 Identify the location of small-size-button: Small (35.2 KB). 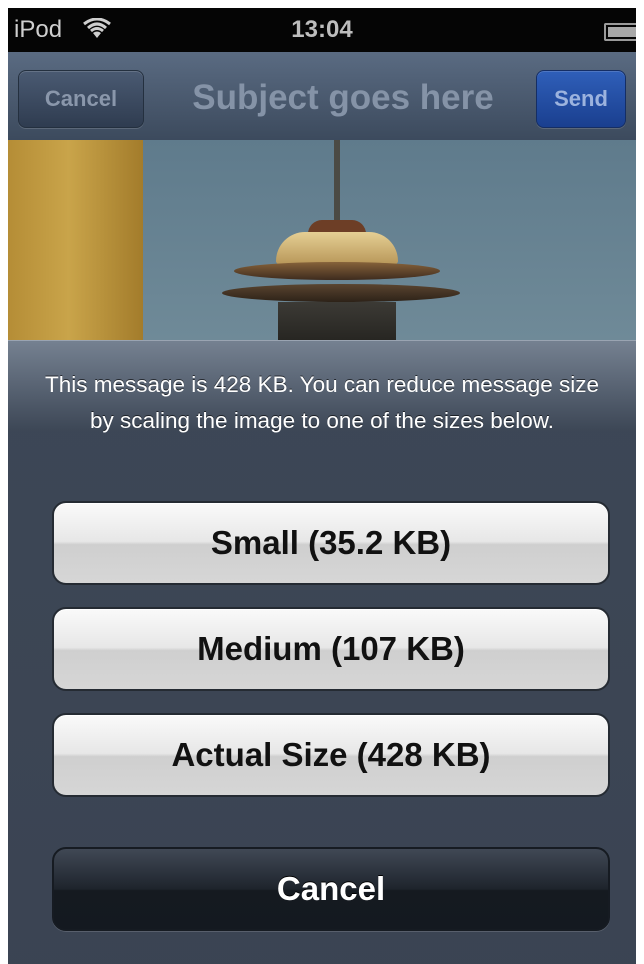
(331, 543).